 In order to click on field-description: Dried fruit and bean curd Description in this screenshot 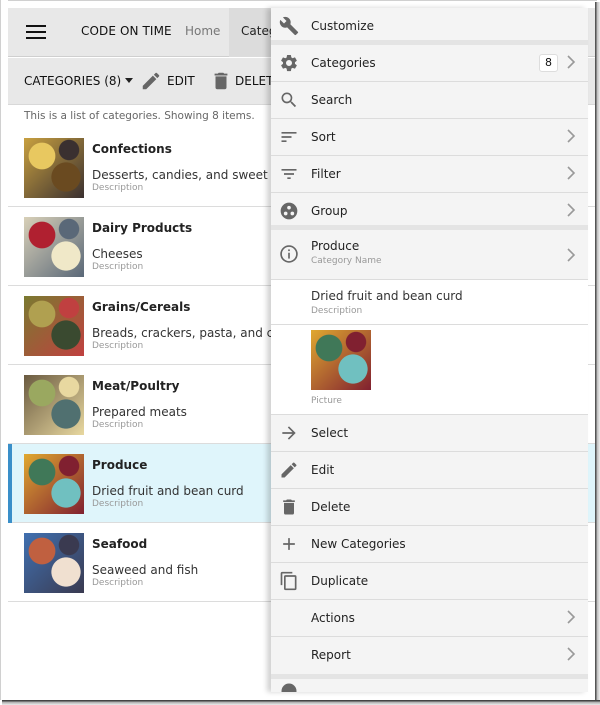, I will do `click(429, 302)`.